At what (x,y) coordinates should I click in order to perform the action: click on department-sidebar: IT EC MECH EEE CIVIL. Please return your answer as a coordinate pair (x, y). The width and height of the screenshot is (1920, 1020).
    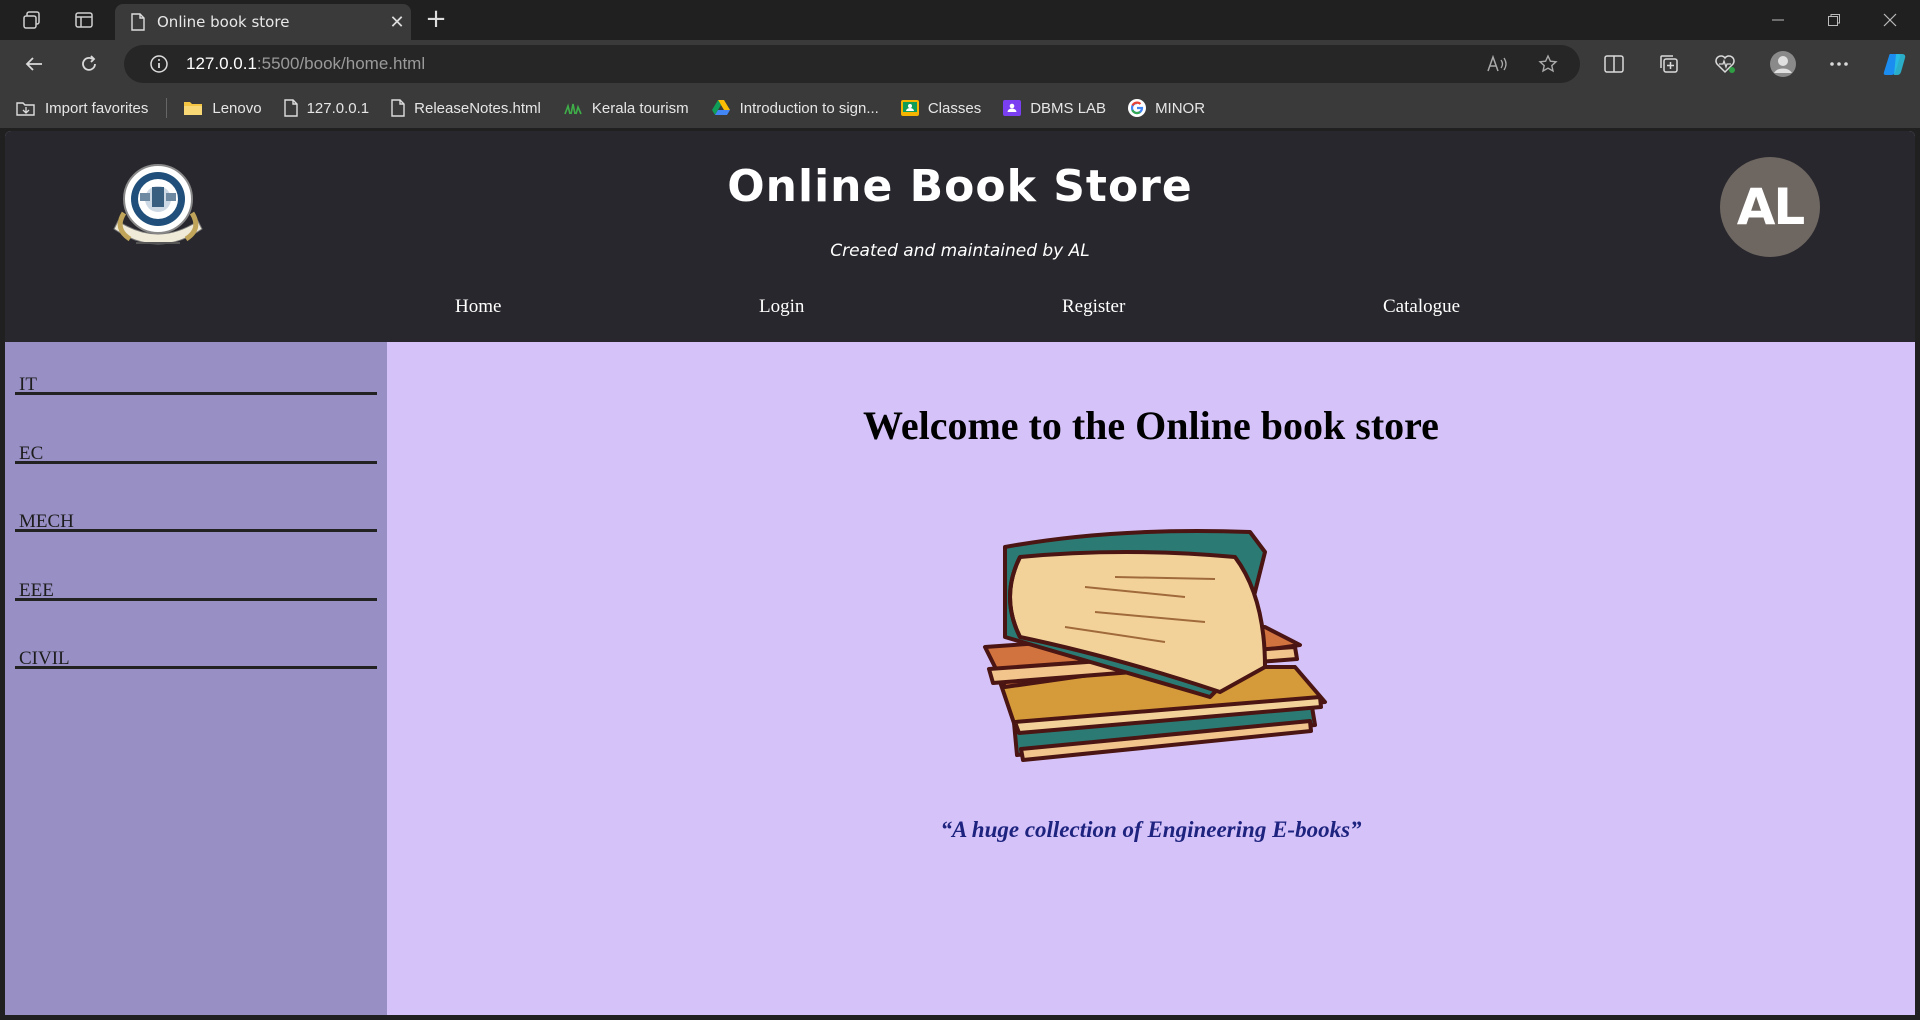
    Looking at the image, I should click on (196, 678).